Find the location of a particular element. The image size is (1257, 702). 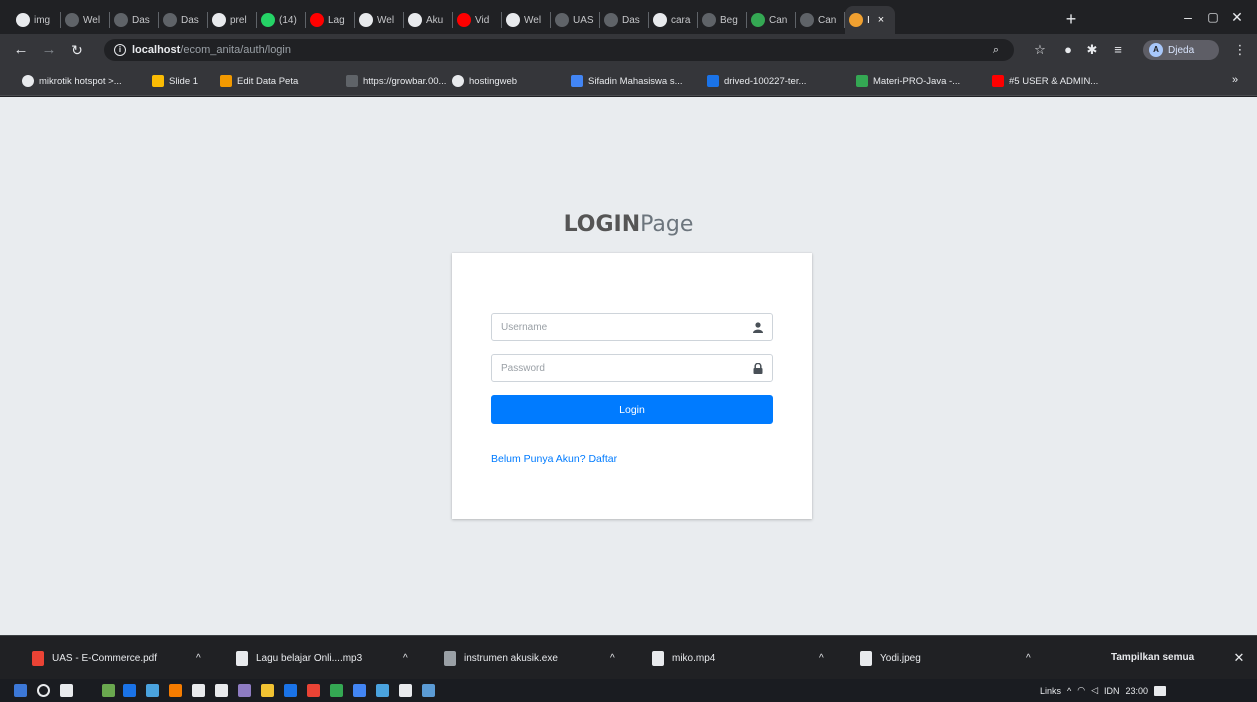

download-item: Yodi.jpeg is located at coordinates (890, 658).